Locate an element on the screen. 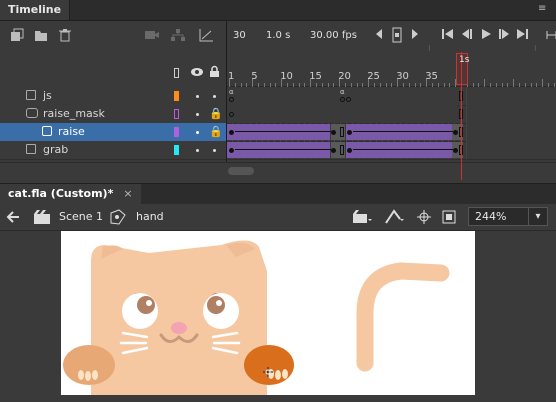 This screenshot has height=402, width=556. loop-icon is located at coordinates (549, 36).